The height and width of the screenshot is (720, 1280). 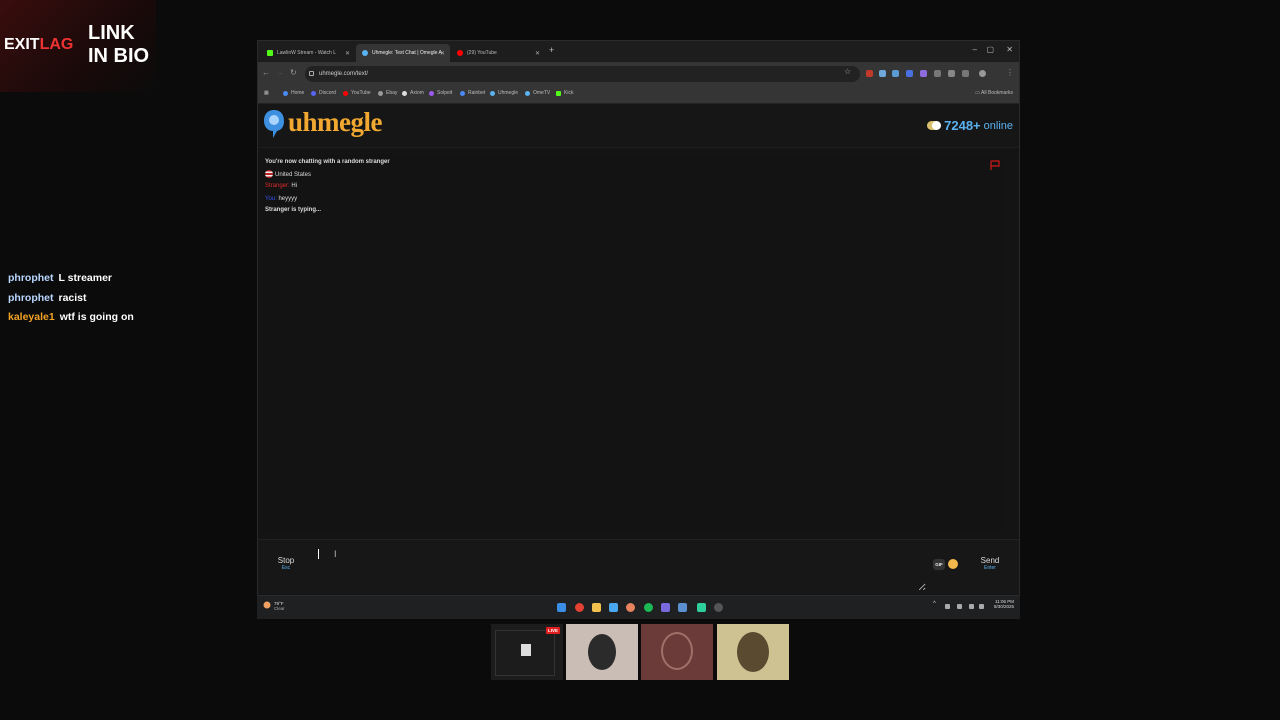 I want to click on bookmark-ometv: OmeTV, so click(x=537, y=93).